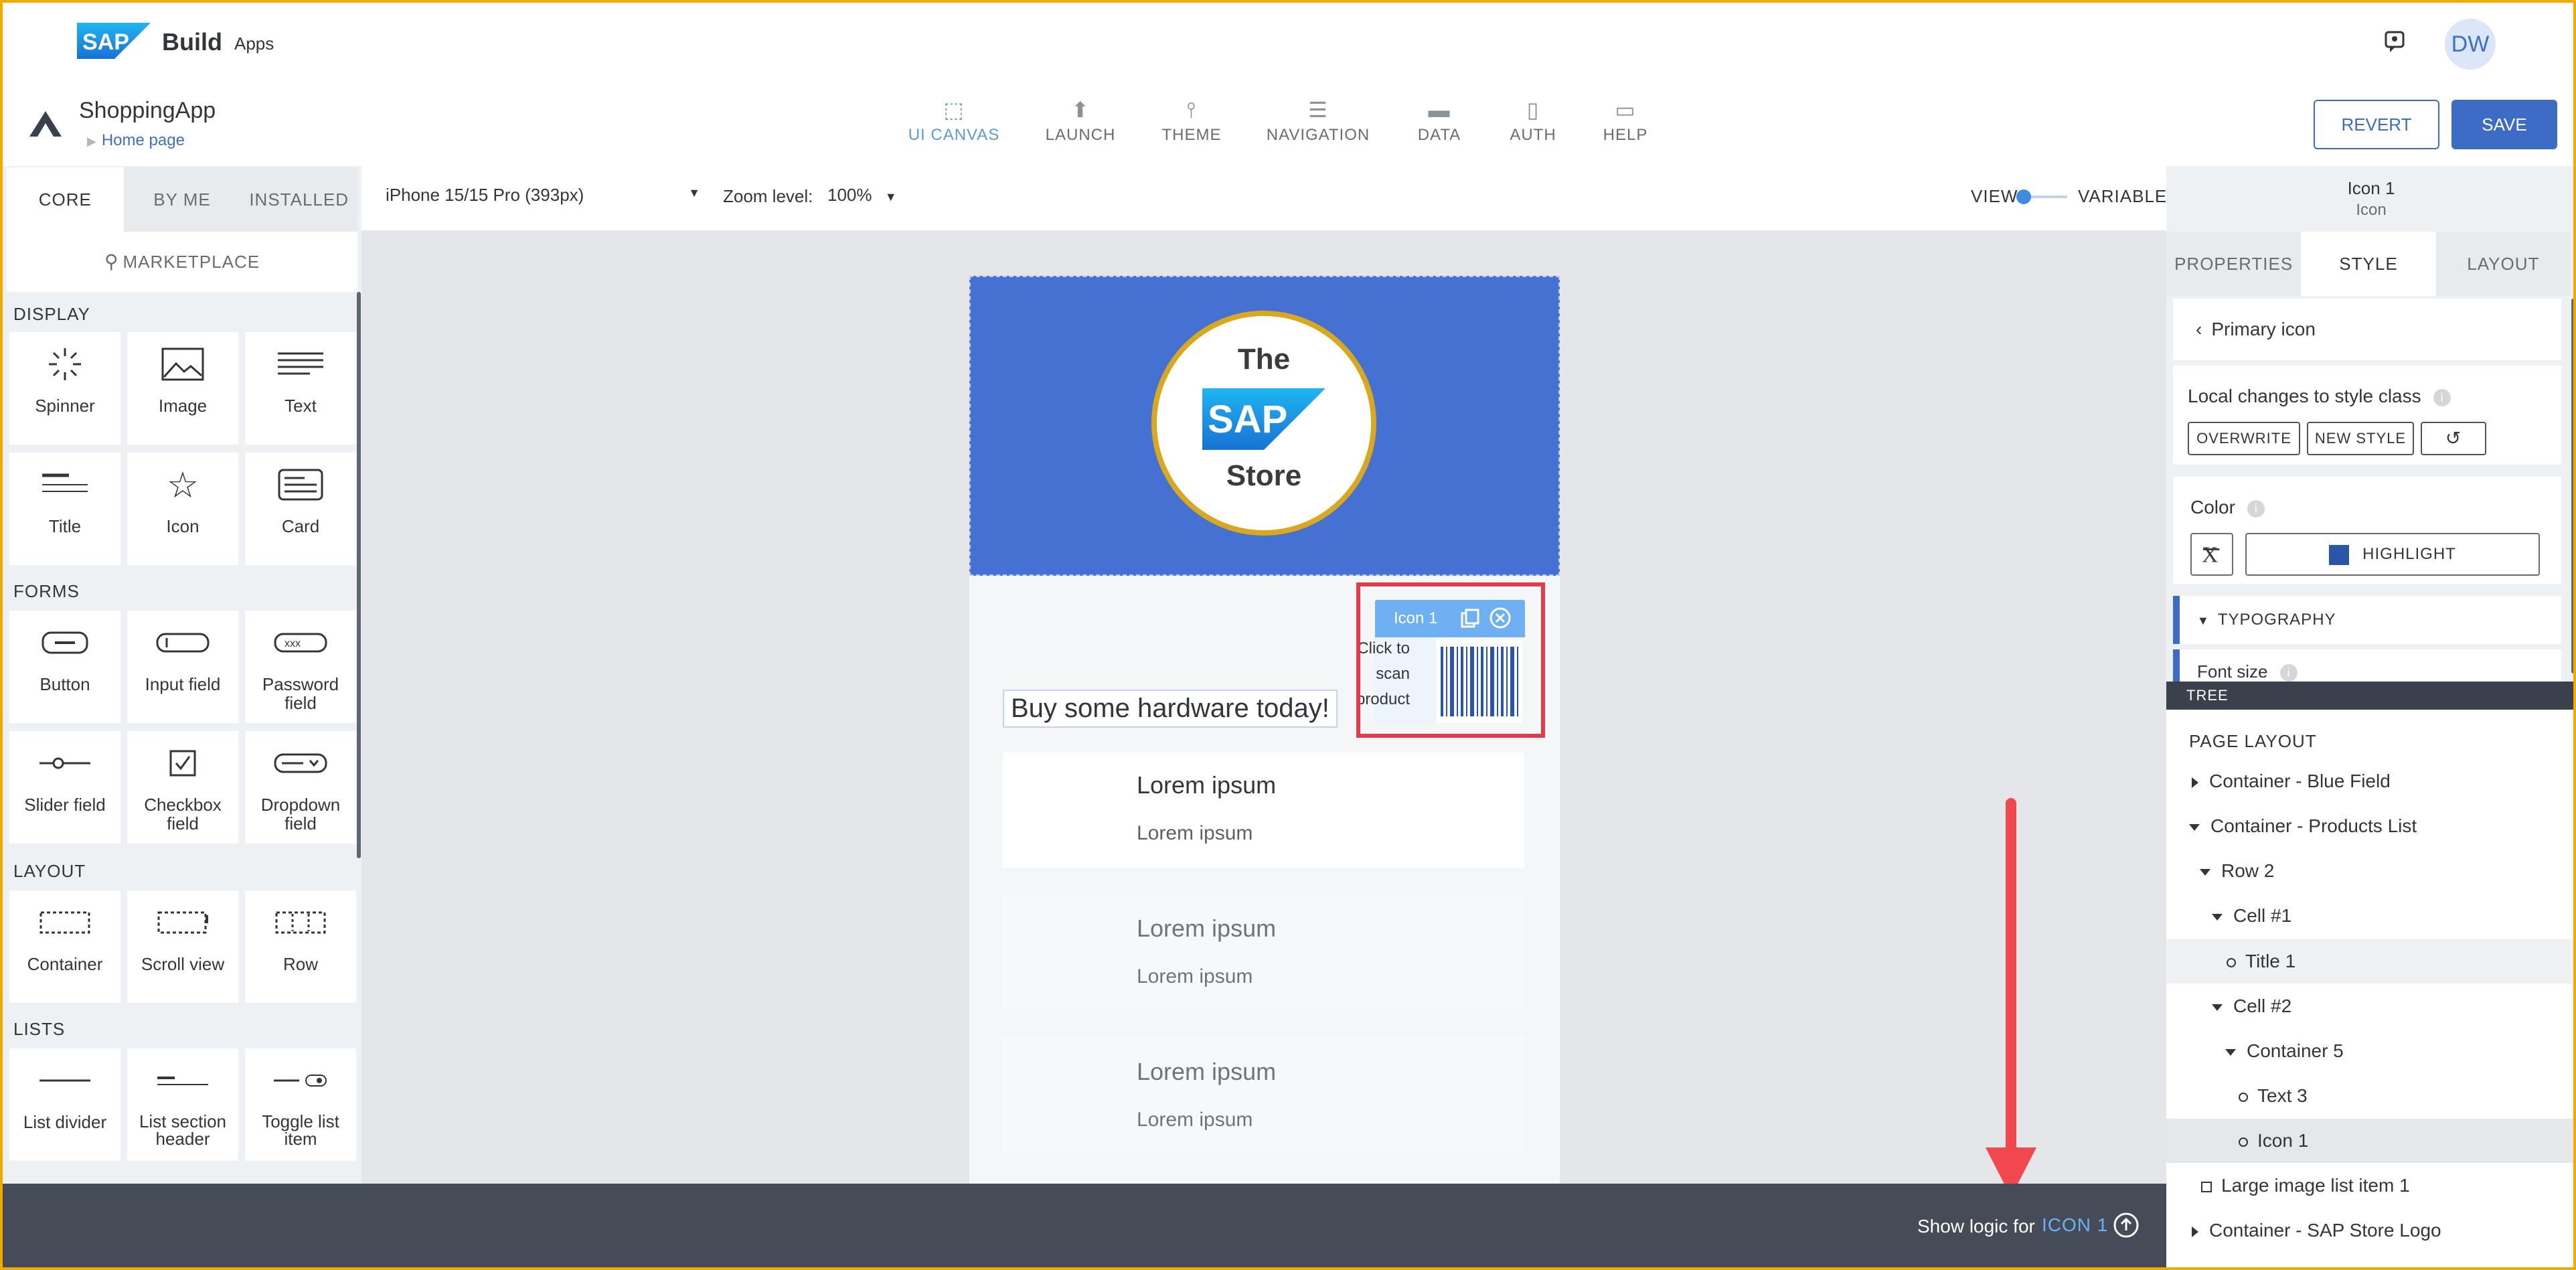 The width and height of the screenshot is (2576, 1270). What do you see at coordinates (2377, 125) in the screenshot?
I see `revert-button: REVERT` at bounding box center [2377, 125].